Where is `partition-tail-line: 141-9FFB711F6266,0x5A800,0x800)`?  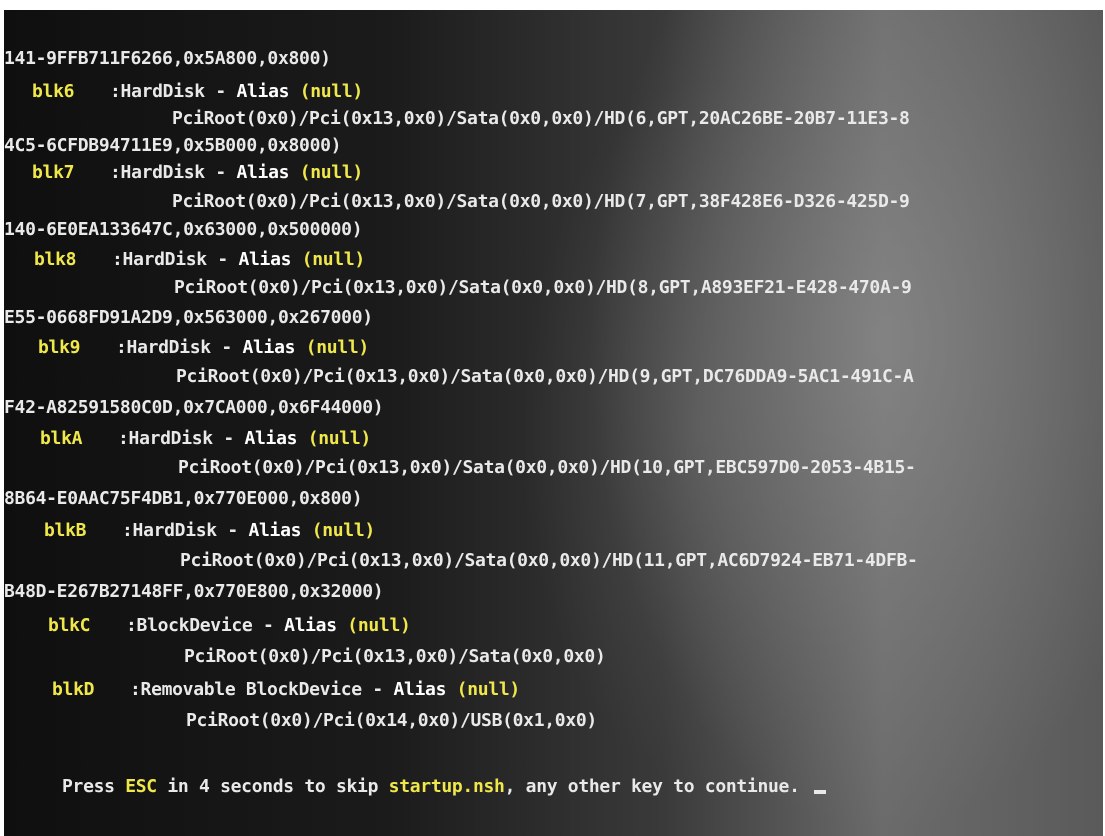
partition-tail-line: 141-9FFB711F6266,0x5A800,0x800) is located at coordinates (167, 58).